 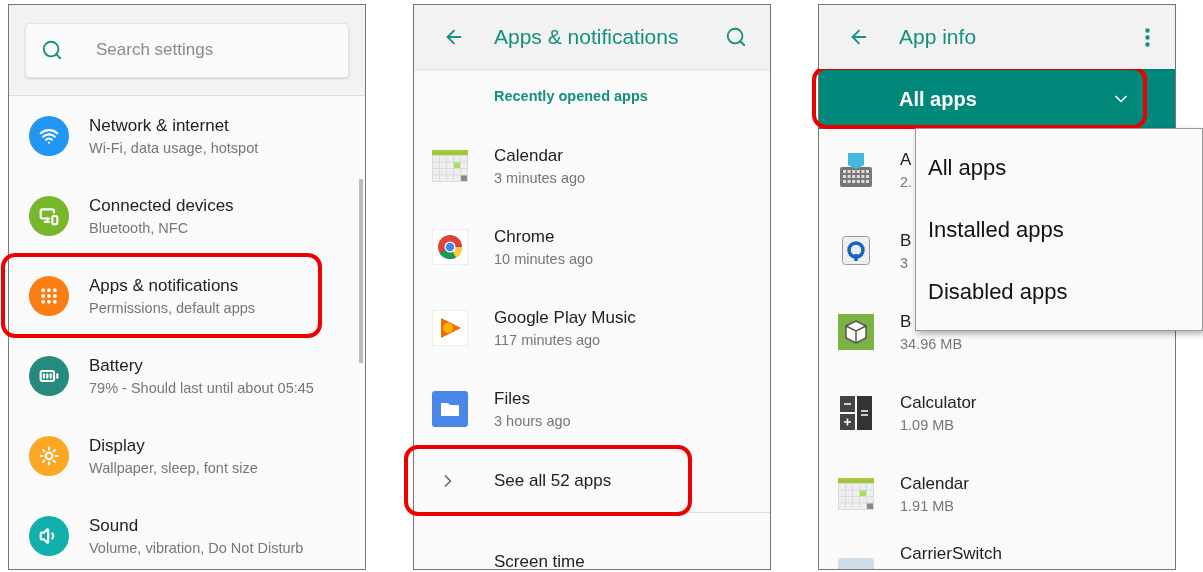 What do you see at coordinates (525, 236) in the screenshot?
I see `app-name: Chrome` at bounding box center [525, 236].